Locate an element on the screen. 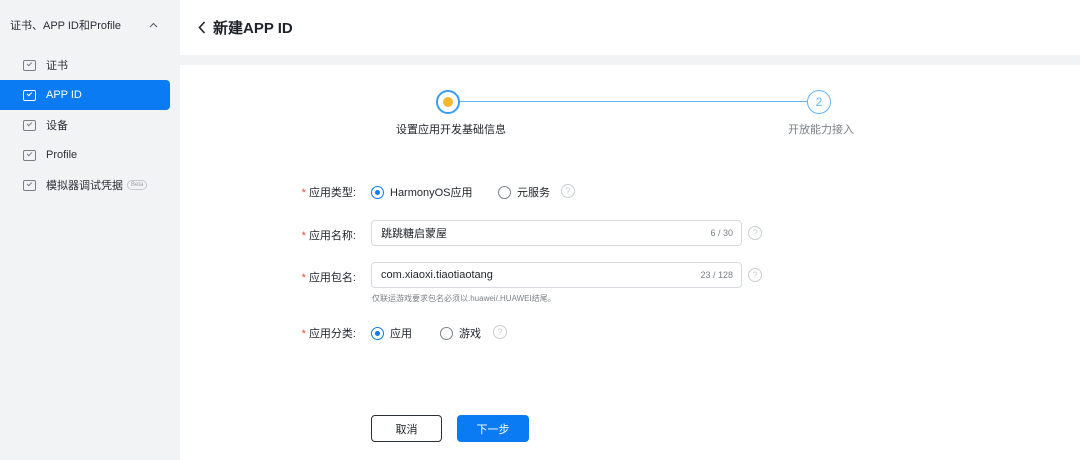  app-name-value: 跳跳糖启蒙屋 is located at coordinates (414, 234).